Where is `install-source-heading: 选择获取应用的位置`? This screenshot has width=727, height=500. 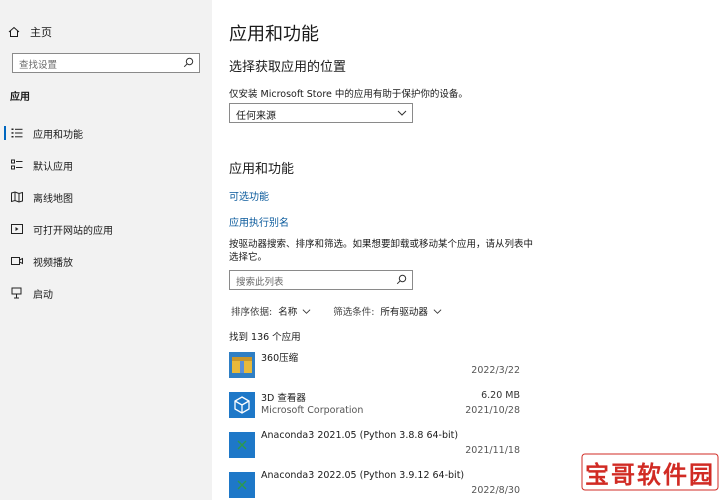 install-source-heading: 选择获取应用的位置 is located at coordinates (288, 67).